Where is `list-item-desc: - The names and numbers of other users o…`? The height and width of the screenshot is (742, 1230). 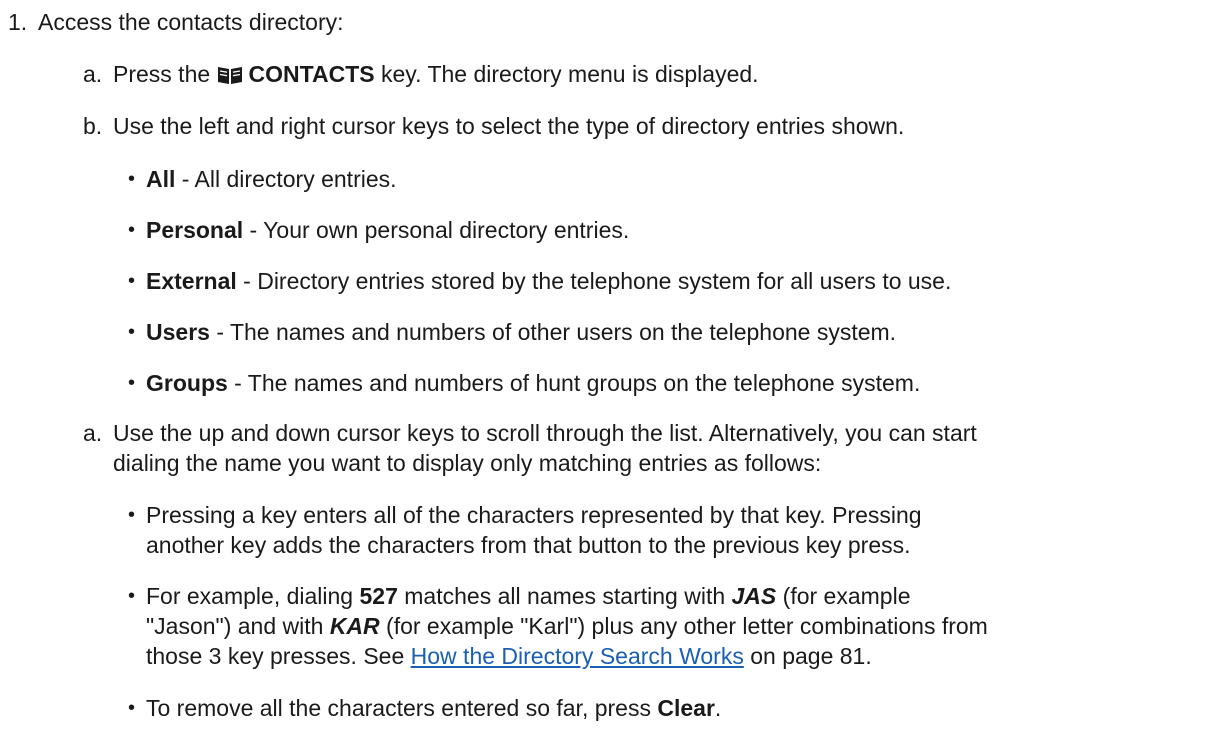
list-item-desc: - The names and numbers of other users o… is located at coordinates (553, 332).